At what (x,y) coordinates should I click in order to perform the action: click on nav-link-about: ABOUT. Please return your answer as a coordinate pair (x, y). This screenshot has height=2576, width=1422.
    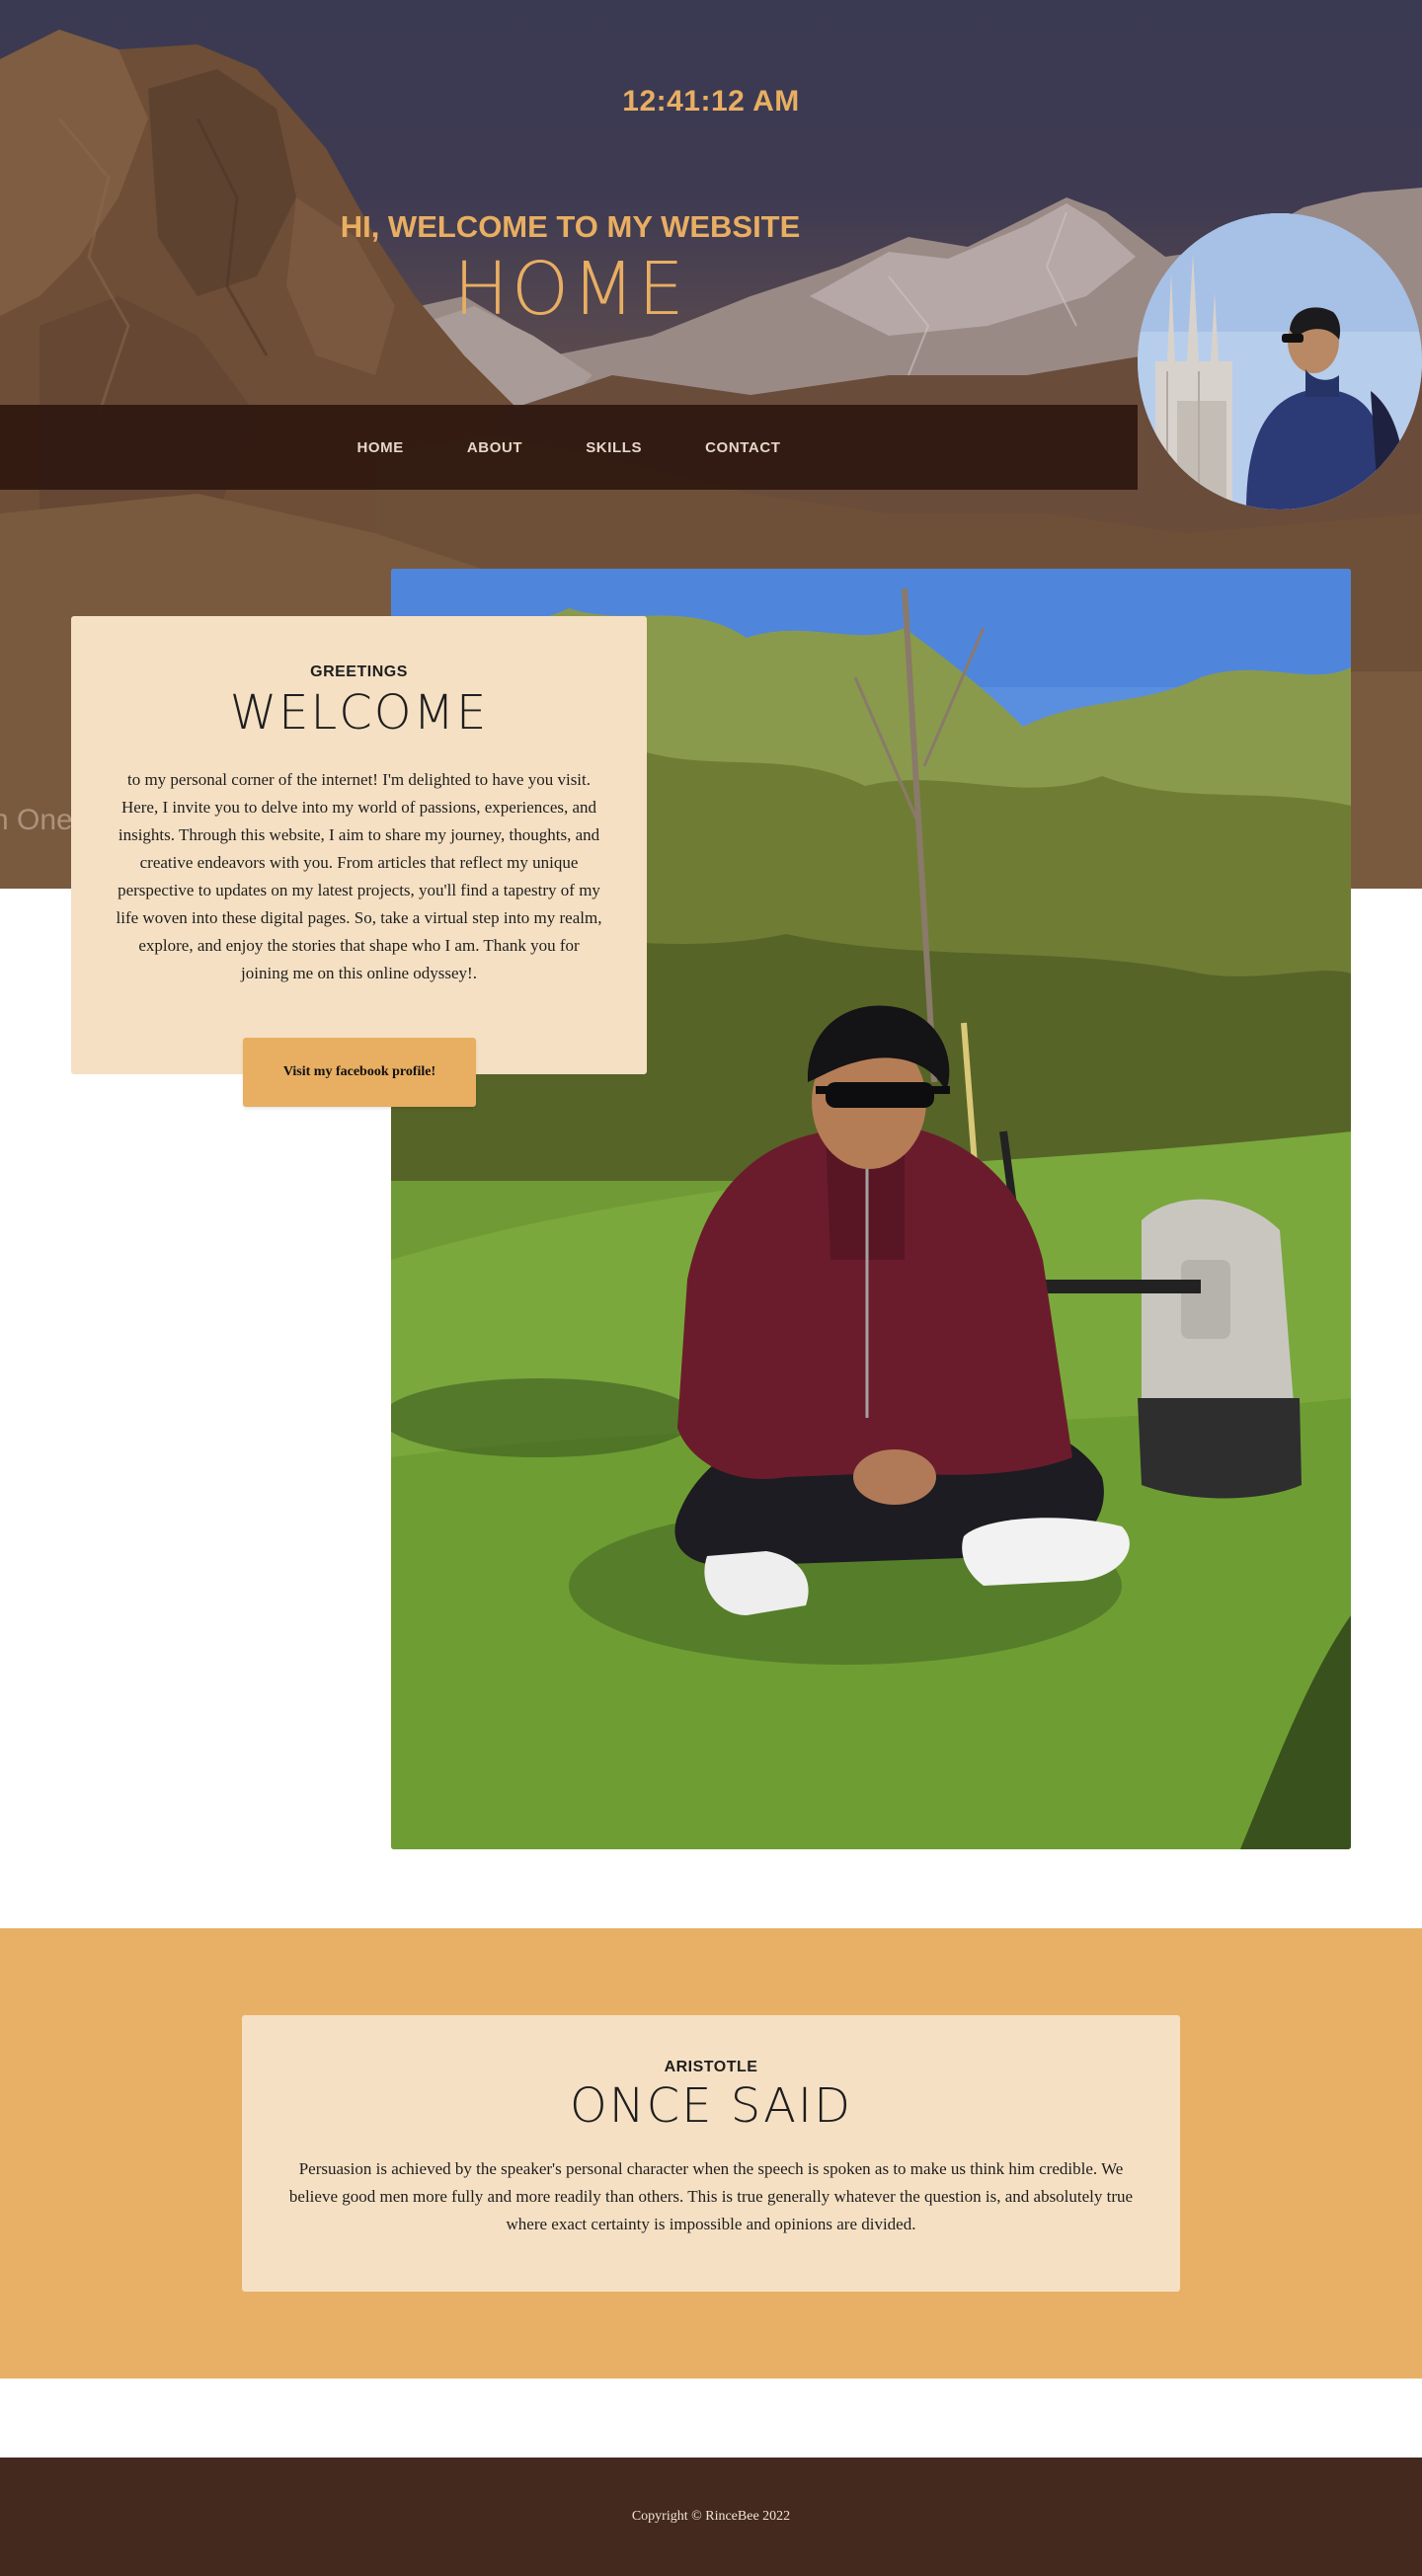
    Looking at the image, I should click on (495, 447).